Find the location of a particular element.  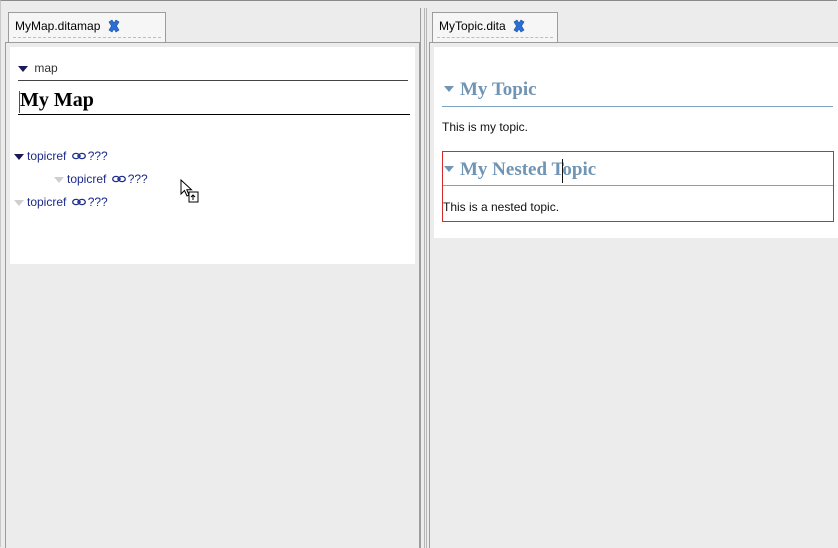

pane-splitter is located at coordinates (424, 278).